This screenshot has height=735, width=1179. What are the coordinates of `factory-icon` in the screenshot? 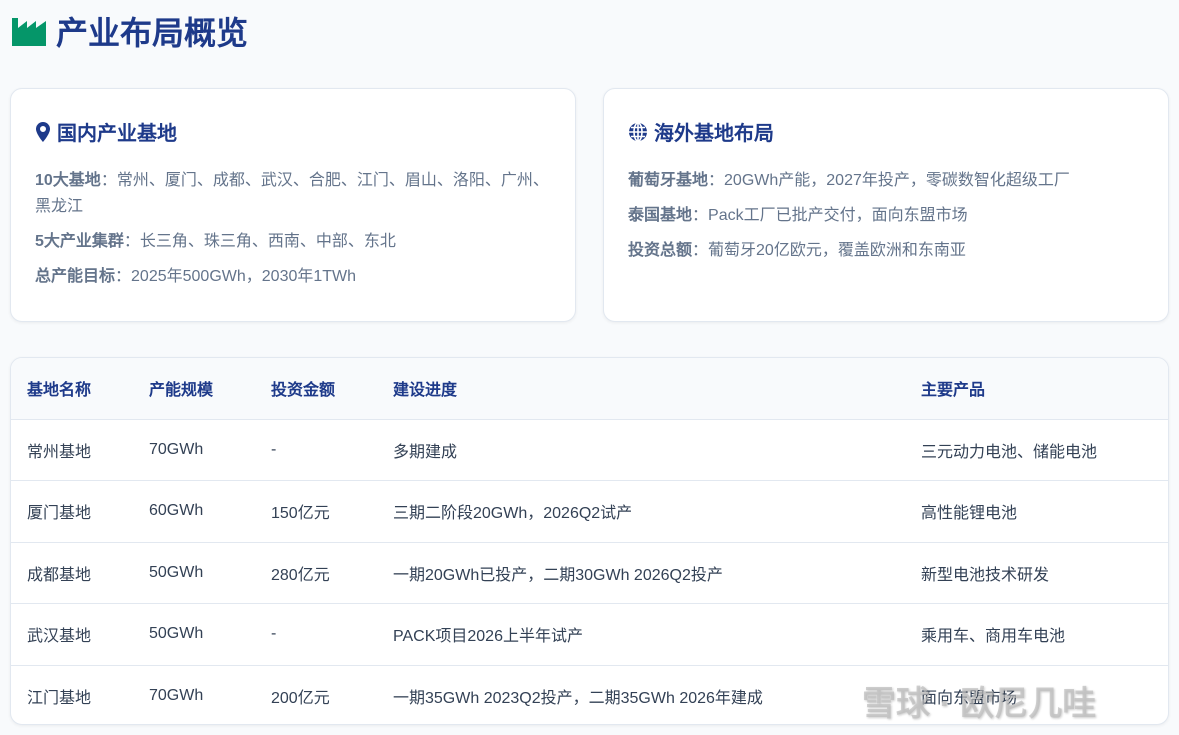 It's located at (29, 32).